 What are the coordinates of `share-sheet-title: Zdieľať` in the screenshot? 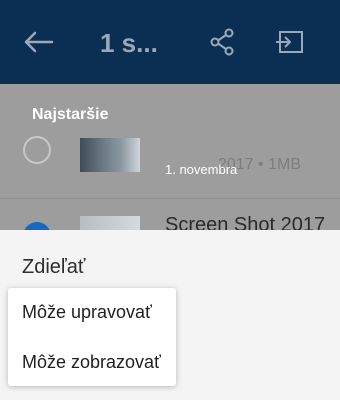 It's located at (54, 267).